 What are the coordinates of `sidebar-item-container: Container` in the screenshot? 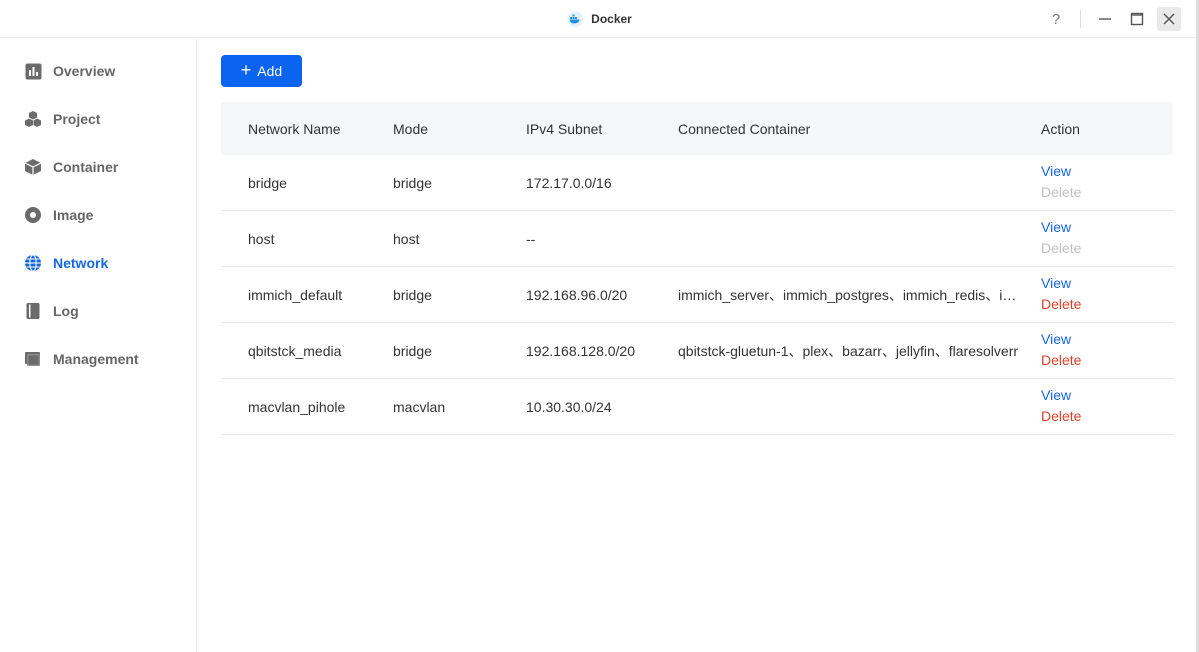 It's located at (71, 167).